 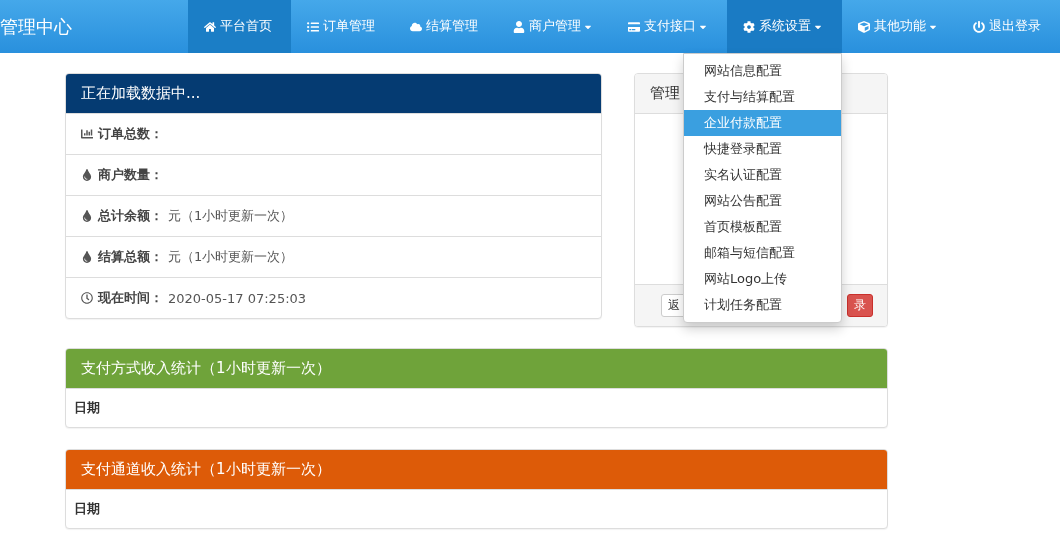 What do you see at coordinates (762, 71) in the screenshot?
I see `menu-item: 网站信息配置` at bounding box center [762, 71].